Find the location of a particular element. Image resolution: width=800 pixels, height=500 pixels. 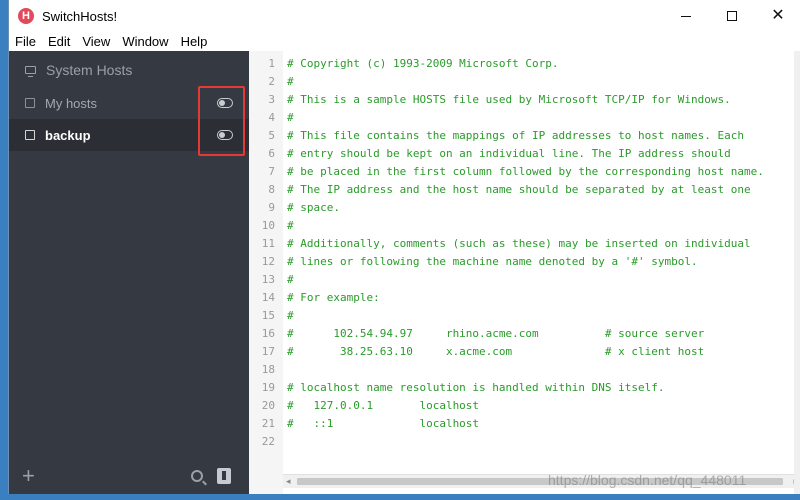

minimize-icon is located at coordinates (686, 16).